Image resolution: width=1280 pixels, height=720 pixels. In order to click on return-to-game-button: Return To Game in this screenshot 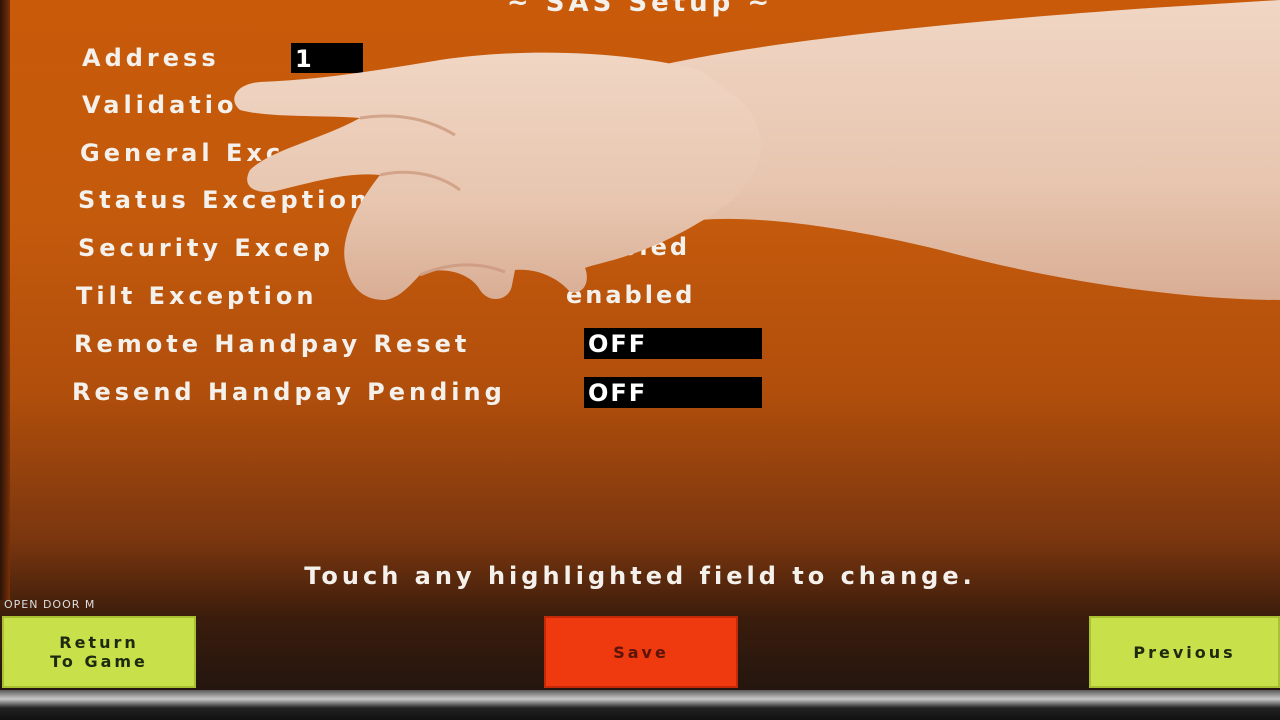, I will do `click(99, 652)`.